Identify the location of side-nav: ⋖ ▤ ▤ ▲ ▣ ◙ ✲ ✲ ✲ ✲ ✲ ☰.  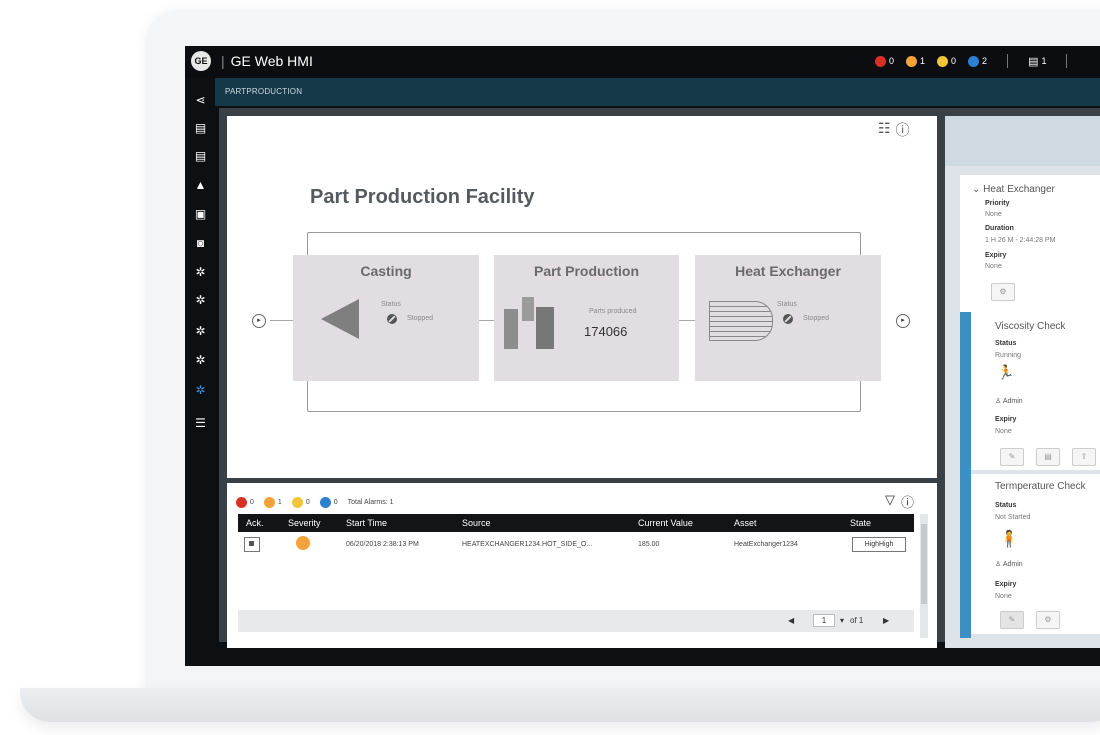
(200, 372).